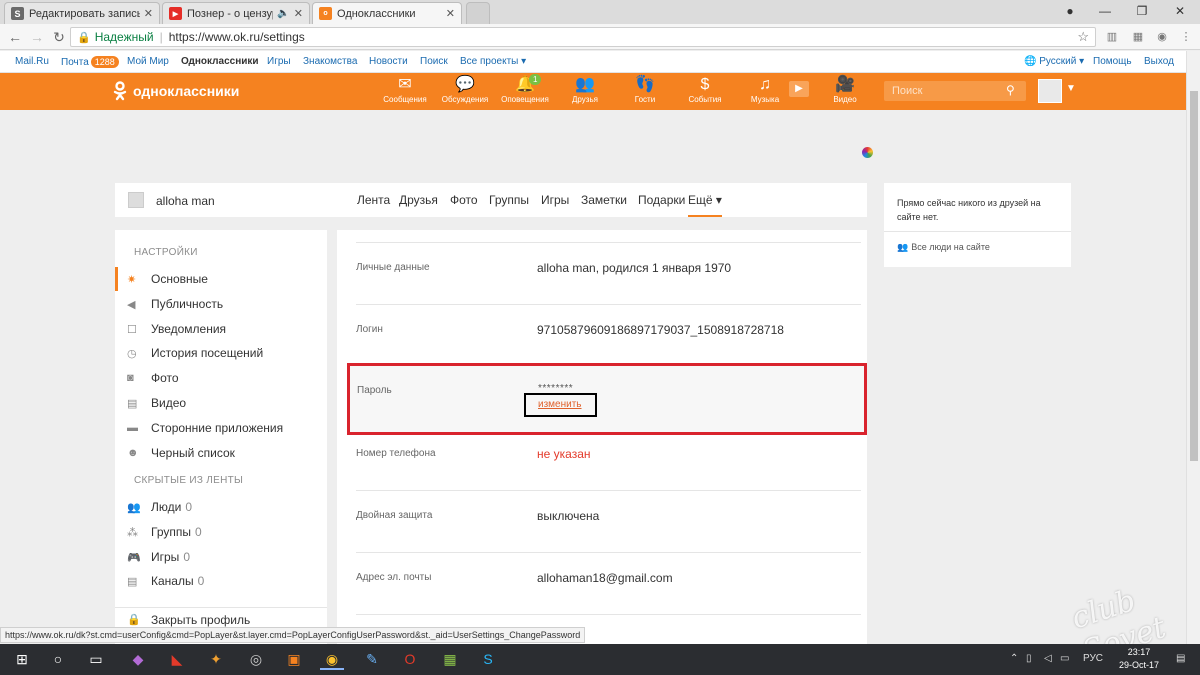 Image resolution: width=1200 pixels, height=675 pixels. What do you see at coordinates (221, 403) in the screenshot?
I see `sidebar-item-video: ▤ Видео` at bounding box center [221, 403].